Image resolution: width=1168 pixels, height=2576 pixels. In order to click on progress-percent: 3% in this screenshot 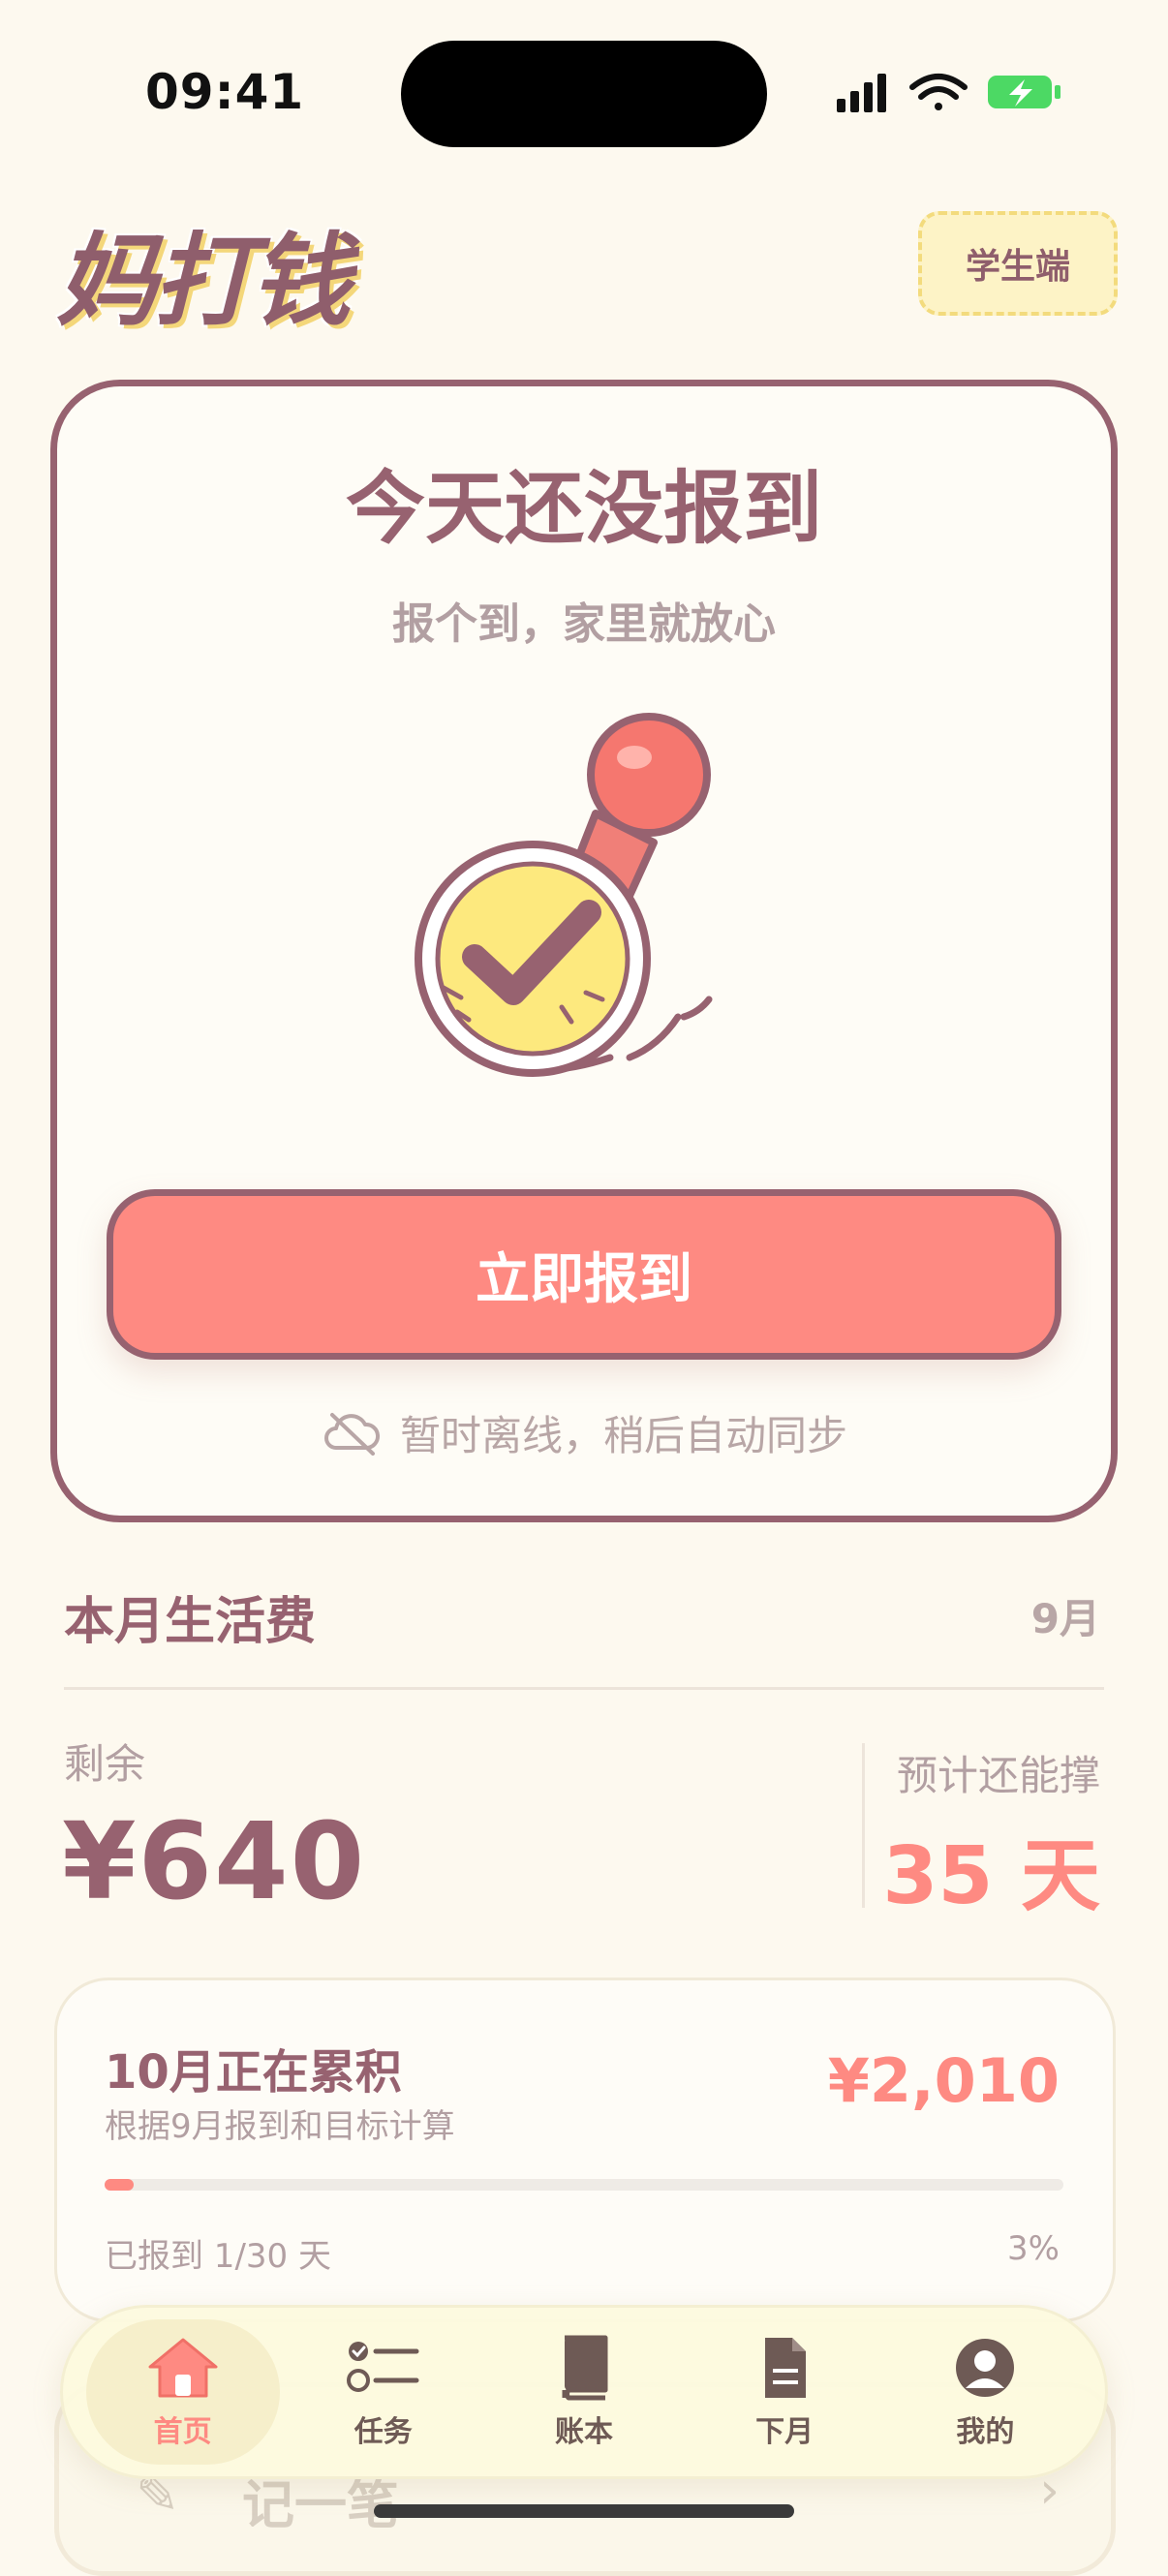, I will do `click(1033, 2248)`.